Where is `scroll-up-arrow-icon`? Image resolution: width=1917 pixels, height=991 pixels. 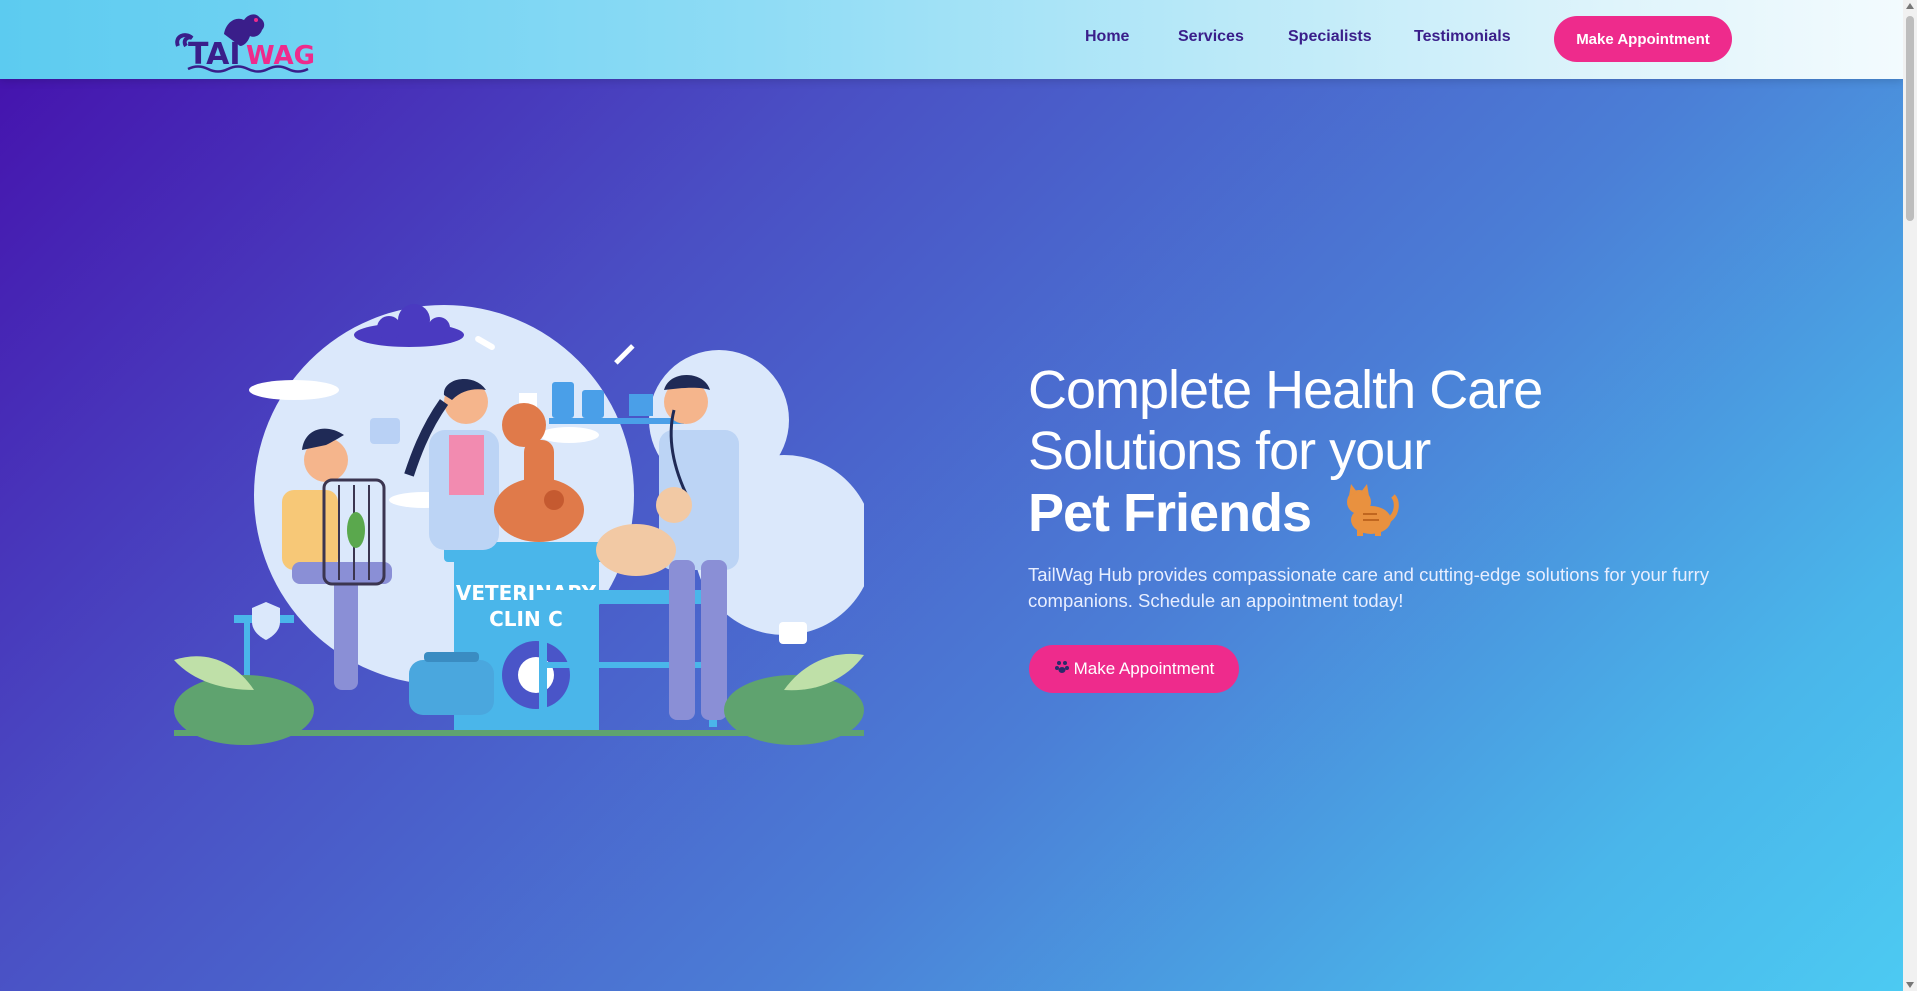 scroll-up-arrow-icon is located at coordinates (1910, 6).